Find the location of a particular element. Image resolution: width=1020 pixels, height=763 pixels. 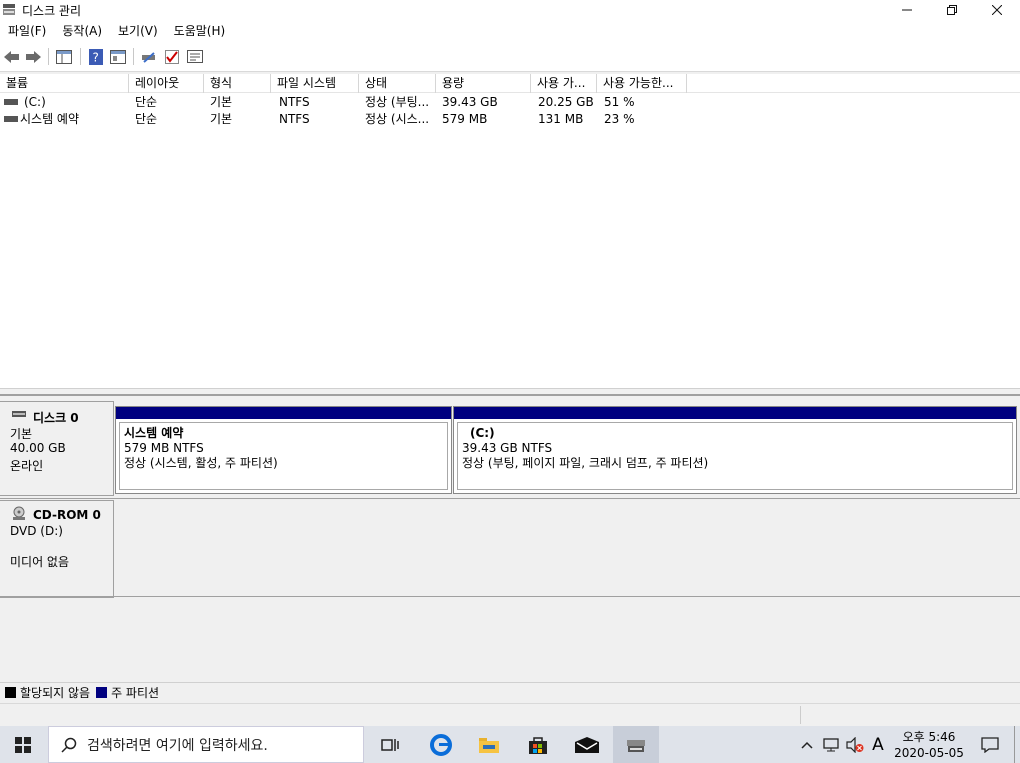

disk-management-taskbar-button is located at coordinates (636, 744).